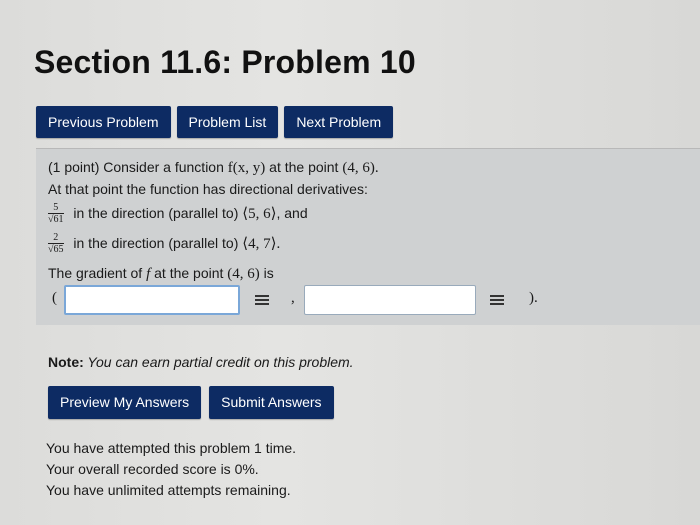 This screenshot has width=700, height=525. What do you see at coordinates (360, 168) in the screenshot?
I see `point-expression: (4, 6).` at bounding box center [360, 168].